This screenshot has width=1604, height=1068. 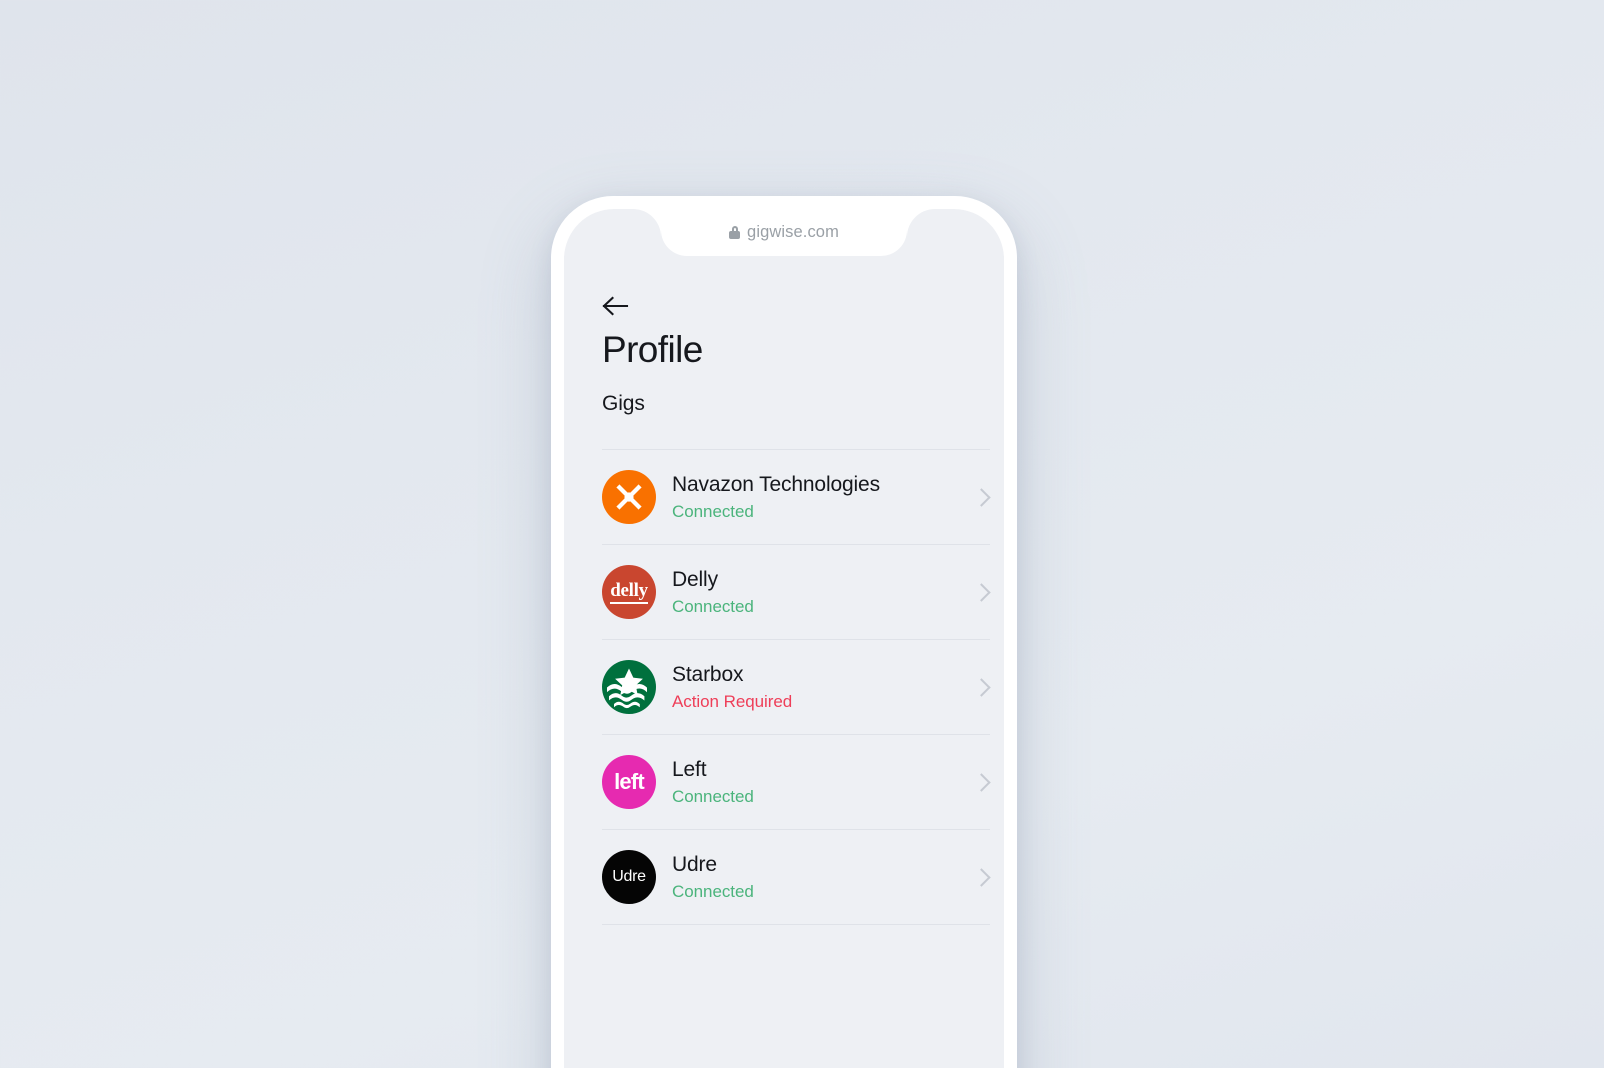 What do you see at coordinates (823, 592) in the screenshot?
I see `gig-text-delly: Delly Connected` at bounding box center [823, 592].